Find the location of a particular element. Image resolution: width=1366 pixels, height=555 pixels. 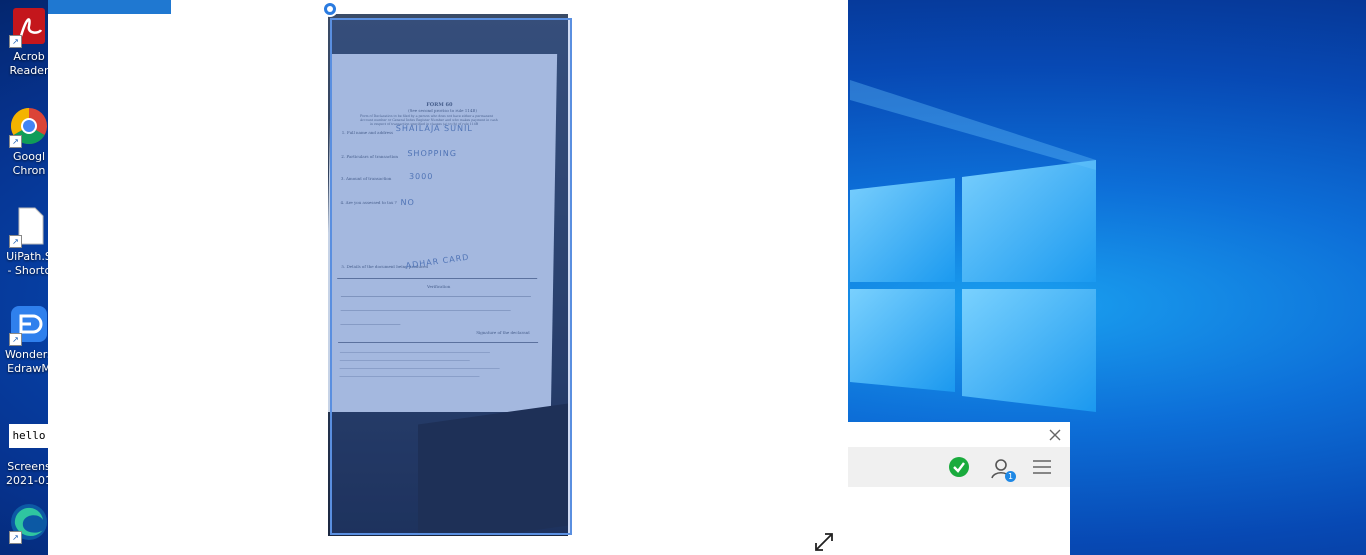

chrome-icon: ↗ is located at coordinates (29, 127).